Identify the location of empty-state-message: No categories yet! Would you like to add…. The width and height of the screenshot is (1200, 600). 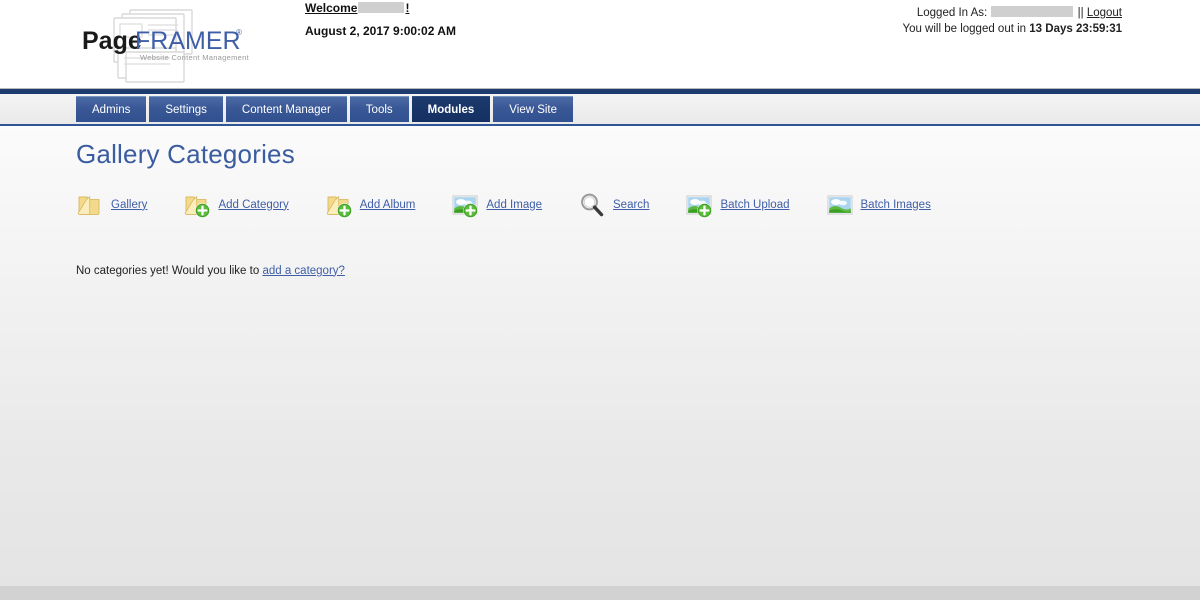
(638, 271).